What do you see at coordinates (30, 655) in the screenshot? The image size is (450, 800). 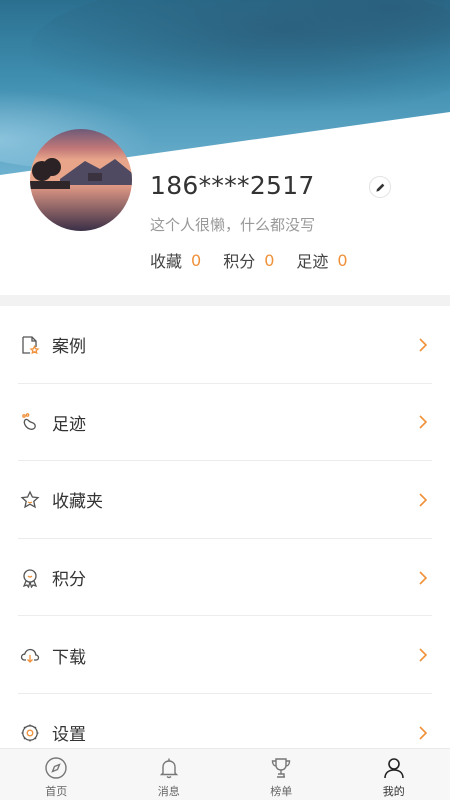 I see `cloud-download-icon` at bounding box center [30, 655].